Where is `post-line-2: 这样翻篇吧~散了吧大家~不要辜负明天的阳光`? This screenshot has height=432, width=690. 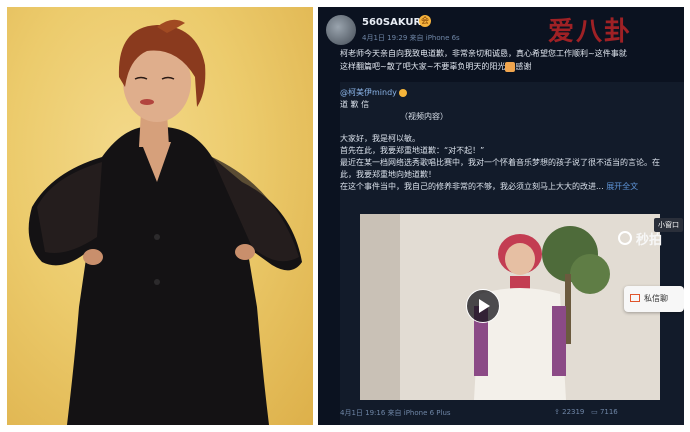
post-line-2: 这样翻篇吧~散了吧大家~不要辜负明天的阳光 is located at coordinates (423, 66).